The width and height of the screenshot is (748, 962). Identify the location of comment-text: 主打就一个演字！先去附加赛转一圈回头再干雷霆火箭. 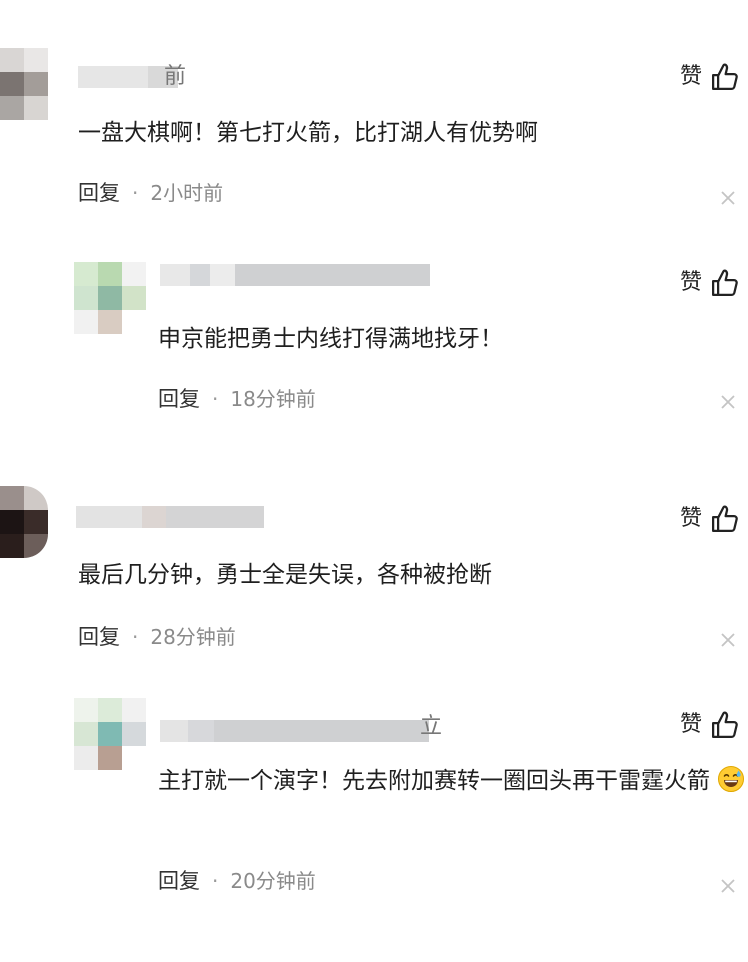
(452, 781).